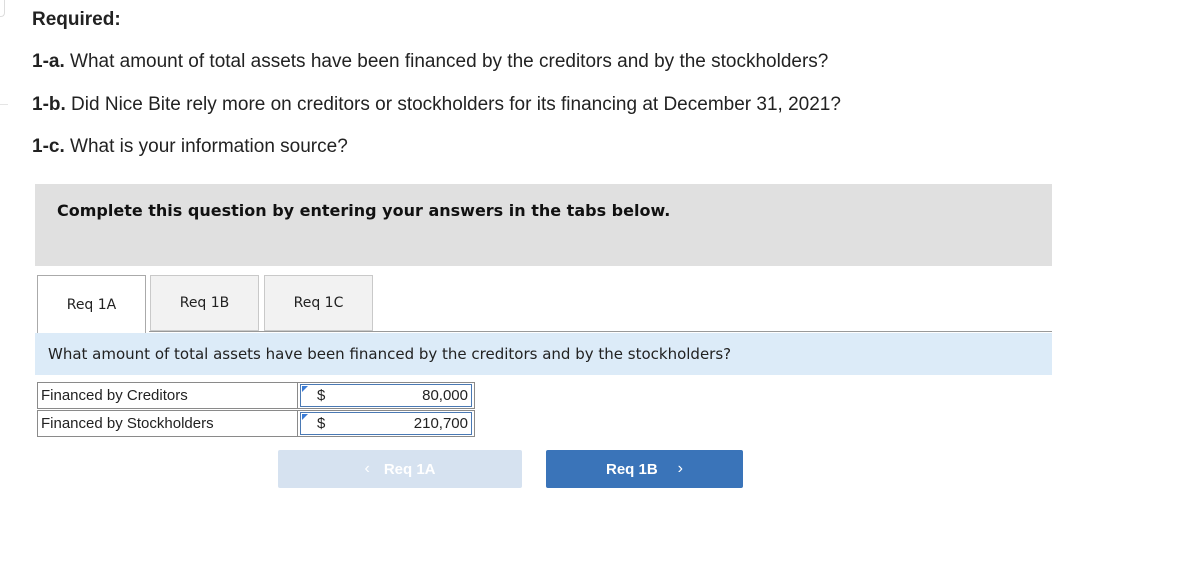 The width and height of the screenshot is (1200, 571). What do you see at coordinates (48, 61) in the screenshot?
I see `question-number: 1-a.` at bounding box center [48, 61].